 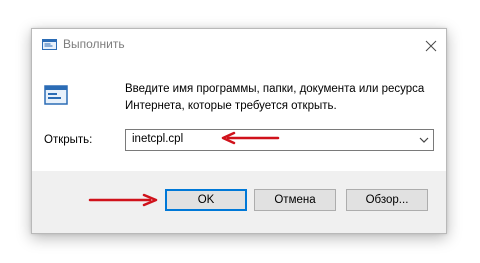 What do you see at coordinates (94, 44) in the screenshot?
I see `window-title: Выполнить` at bounding box center [94, 44].